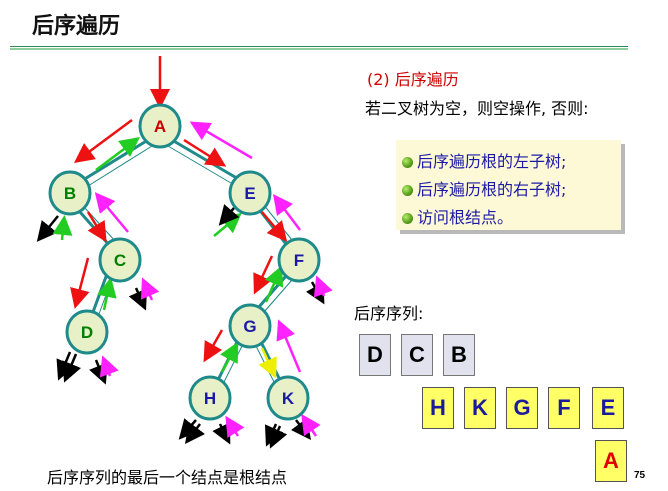  I want to click on step-text: 后序遍历根的左子树;, so click(492, 161).